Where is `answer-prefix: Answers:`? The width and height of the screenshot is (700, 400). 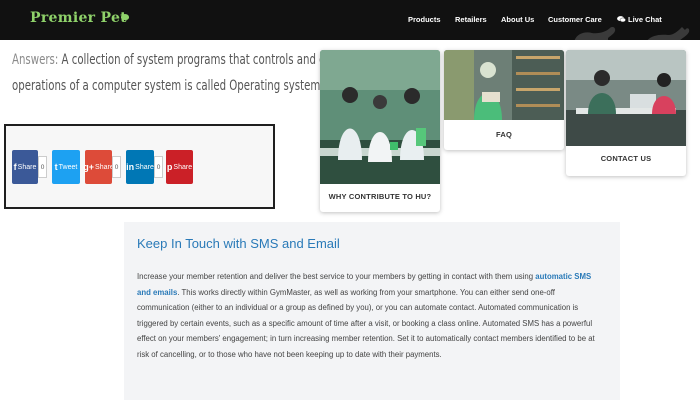 answer-prefix: Answers: is located at coordinates (35, 60).